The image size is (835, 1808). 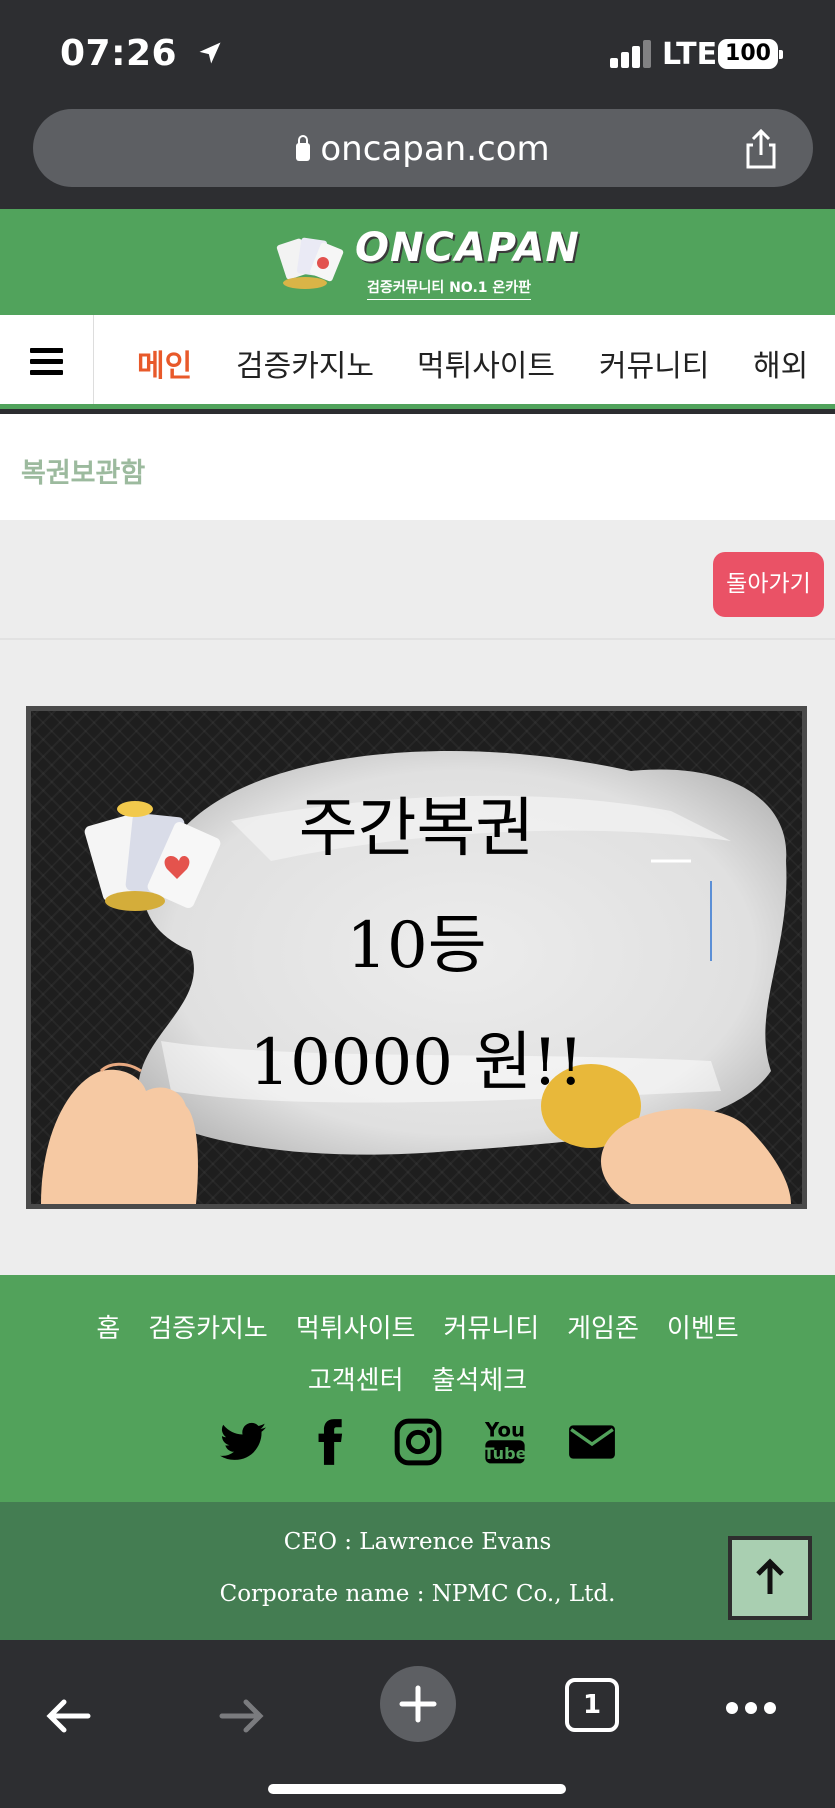 What do you see at coordinates (356, 1329) in the screenshot?
I see `footer-link-scam-sites: 먹튀사이트` at bounding box center [356, 1329].